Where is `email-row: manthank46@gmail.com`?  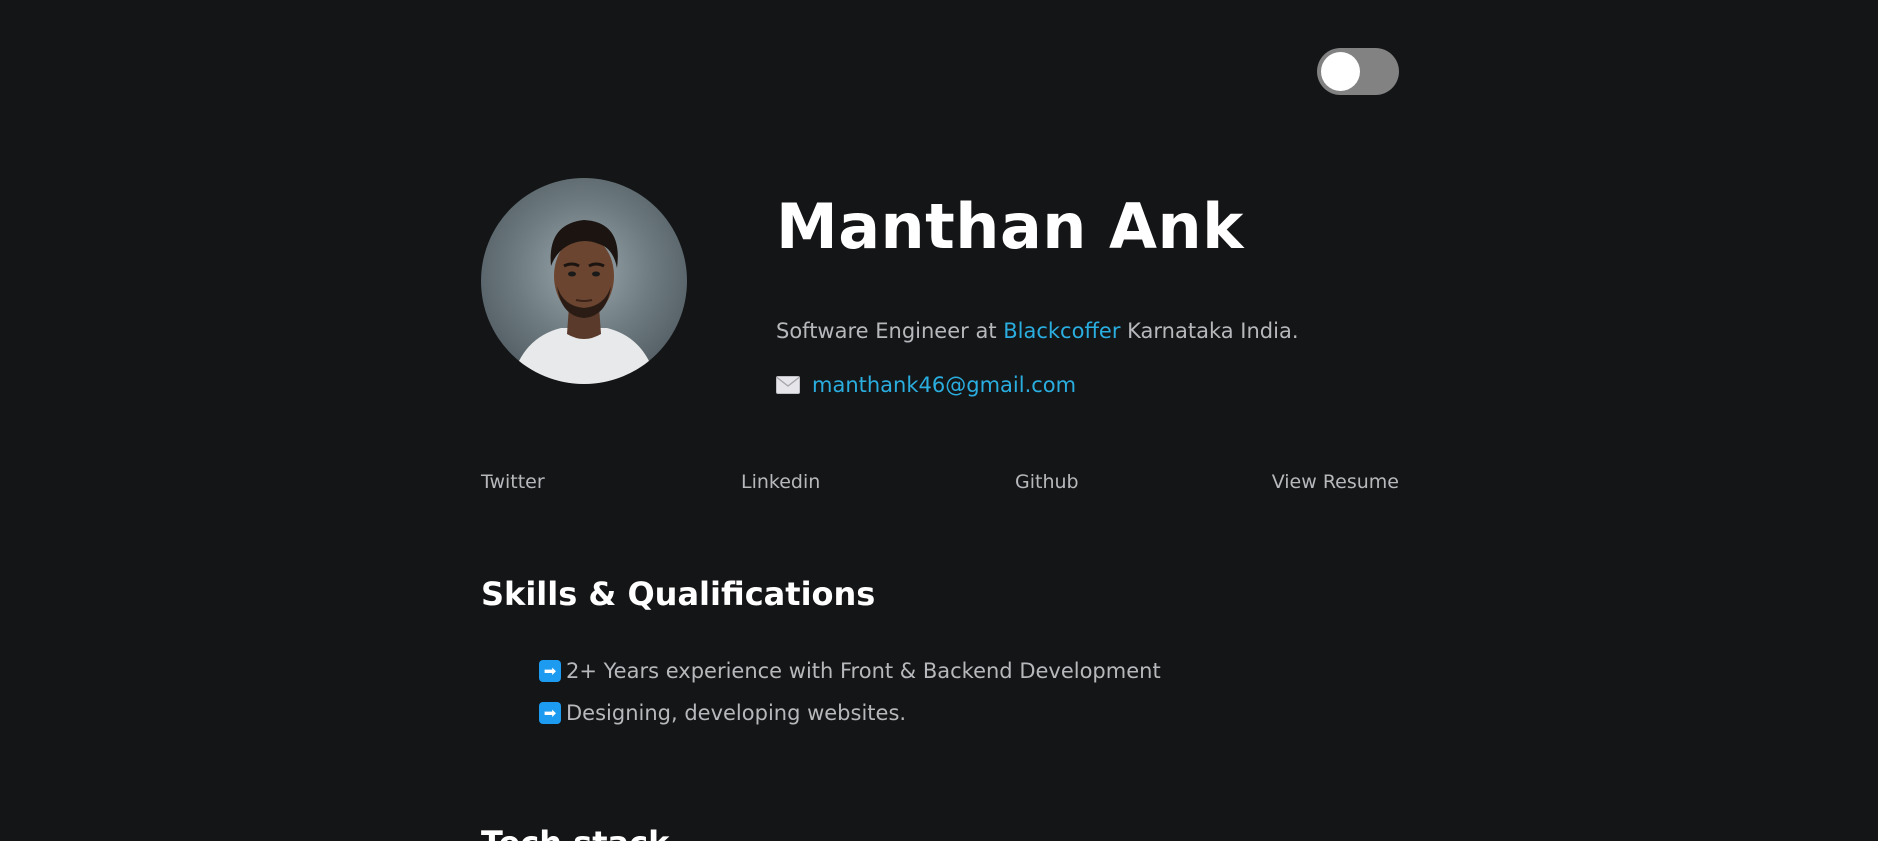 email-row: manthank46@gmail.com is located at coordinates (926, 385).